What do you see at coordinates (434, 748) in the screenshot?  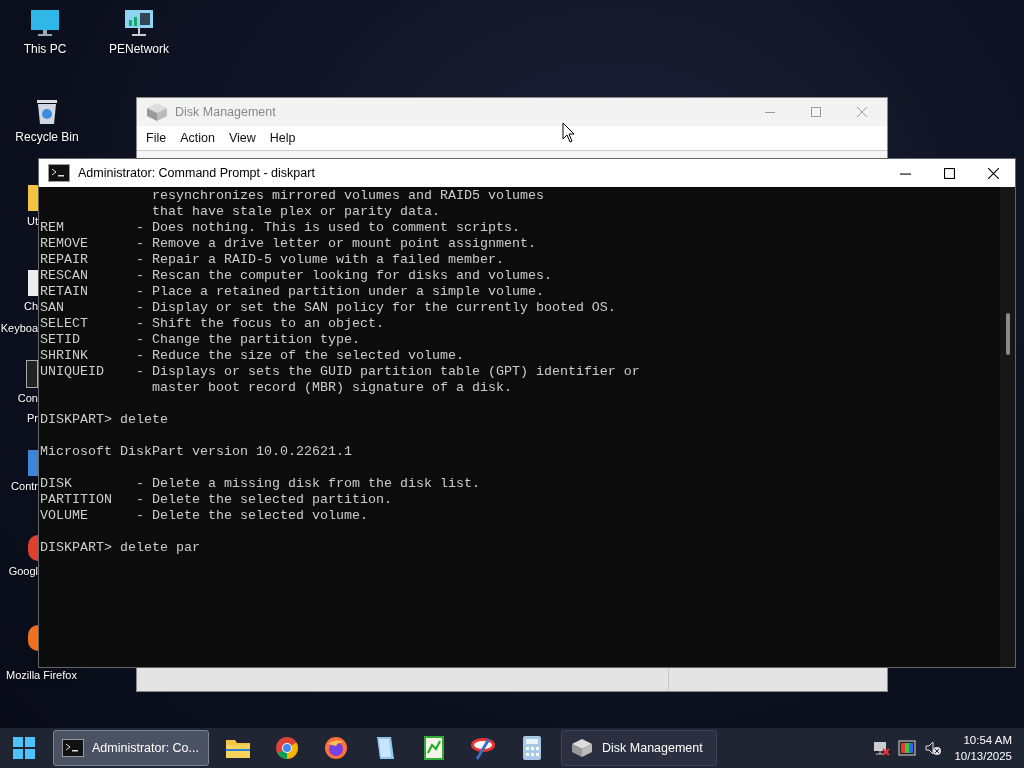 I see `chart-app-icon` at bounding box center [434, 748].